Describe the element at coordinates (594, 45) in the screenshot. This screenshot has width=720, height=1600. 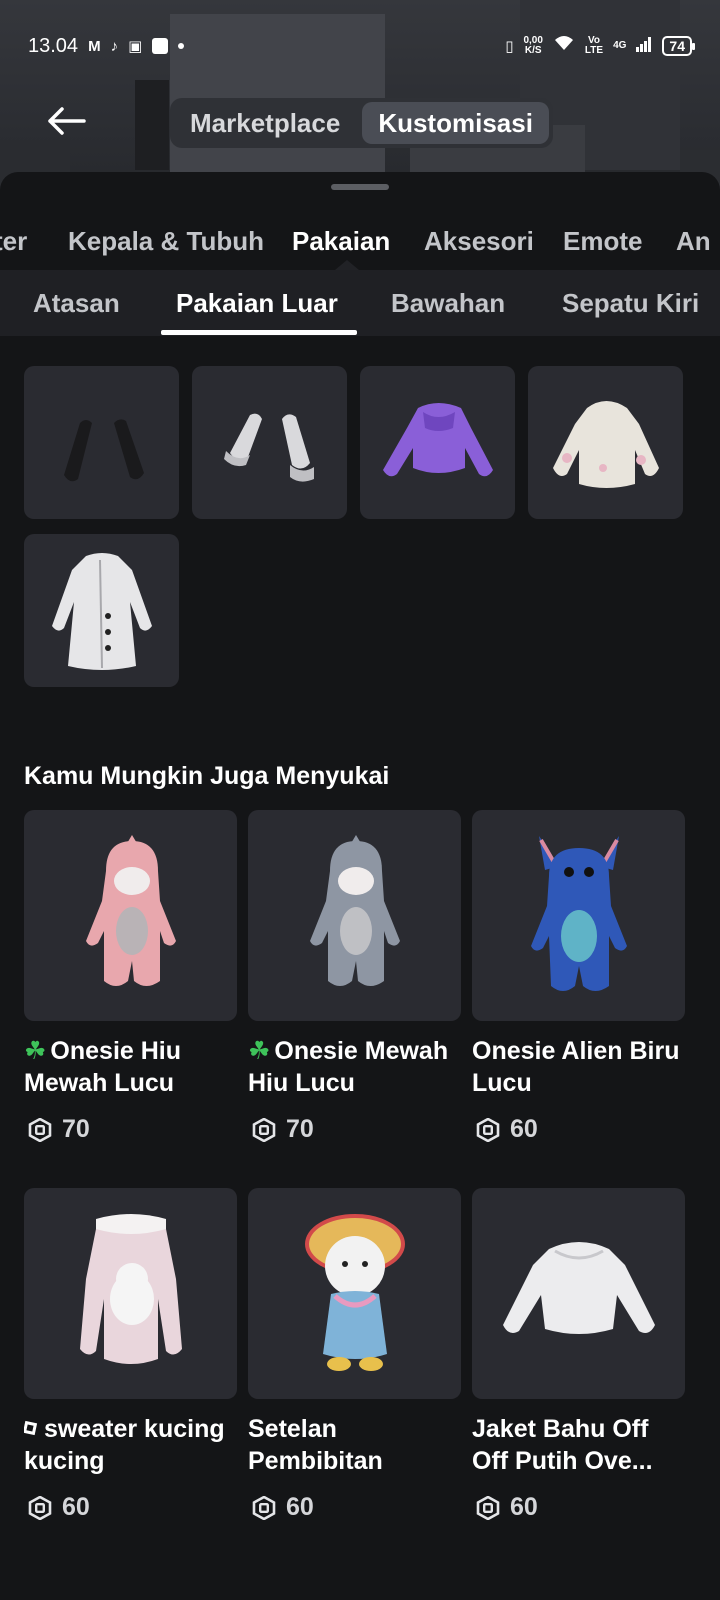
I see `volte-indicator: Vo LTE` at that location.